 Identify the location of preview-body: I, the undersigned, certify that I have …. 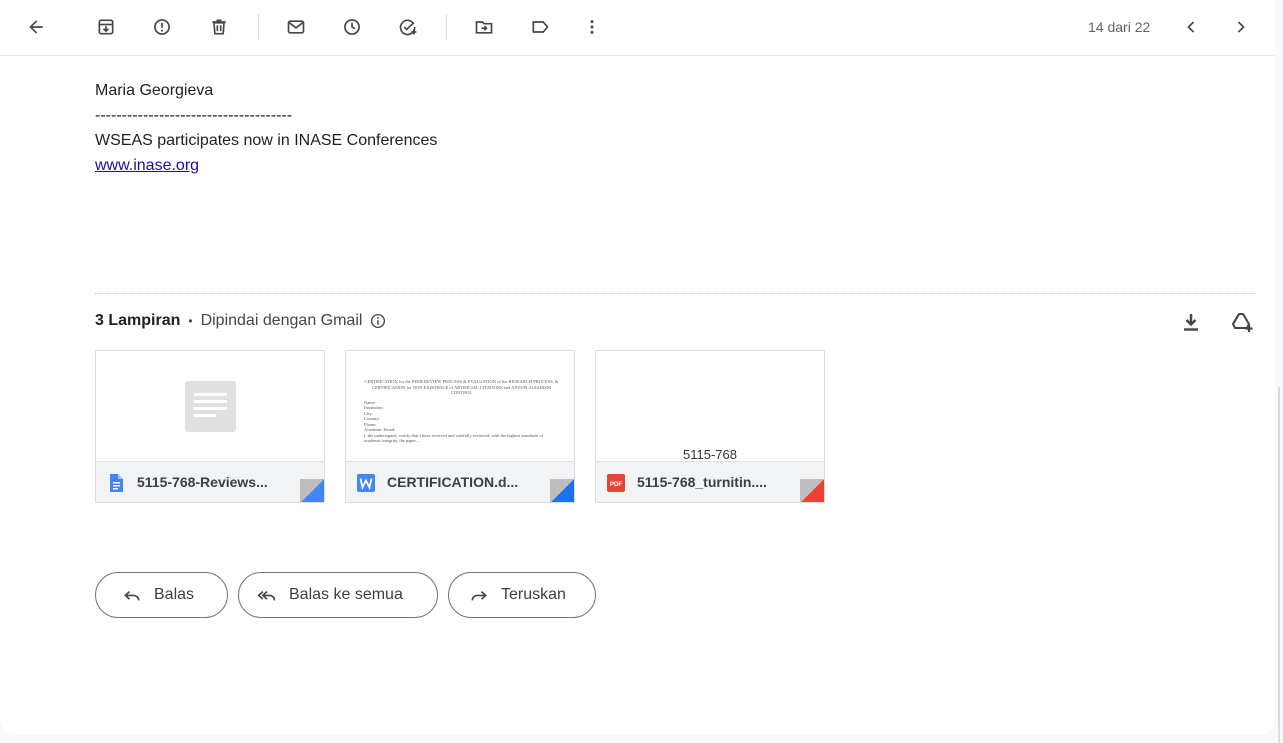
(454, 438).